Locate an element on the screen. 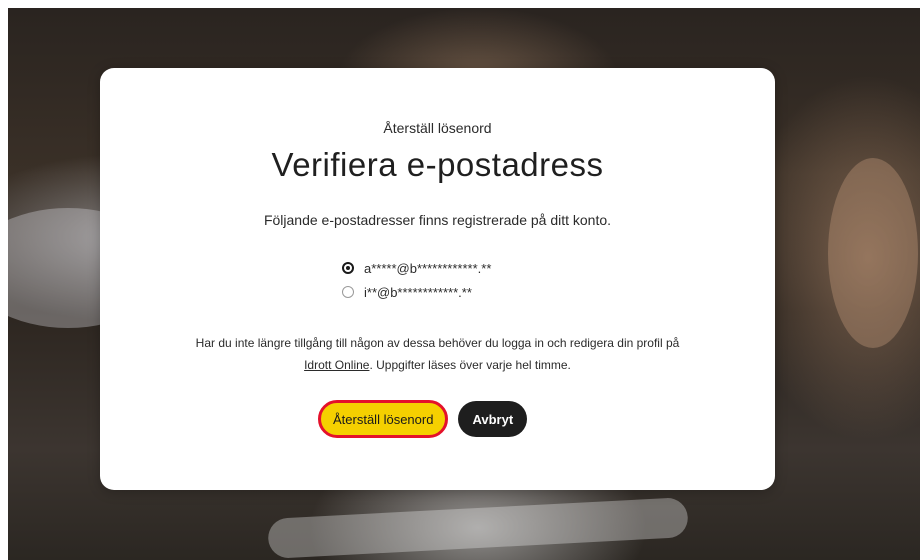  radio-unchecked-icon is located at coordinates (348, 292).